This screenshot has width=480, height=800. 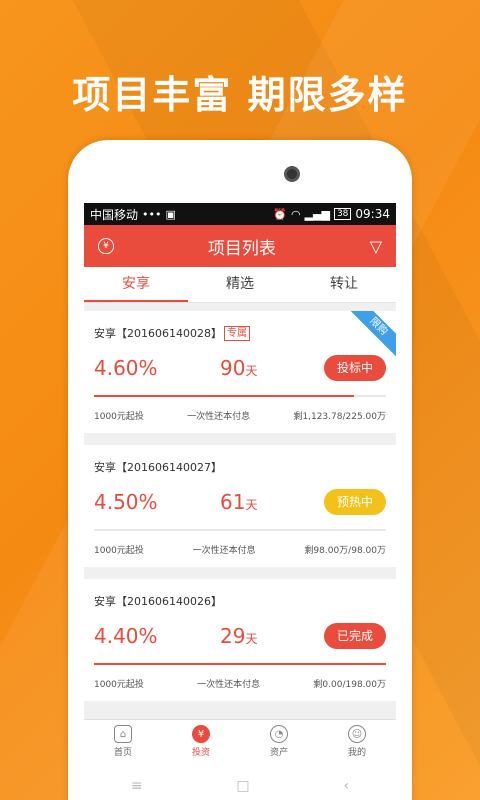 I want to click on bottom-nav: ⌂ 首页 ¥ 投资 ◔ 资产 ☺ 我的, so click(x=240, y=741).